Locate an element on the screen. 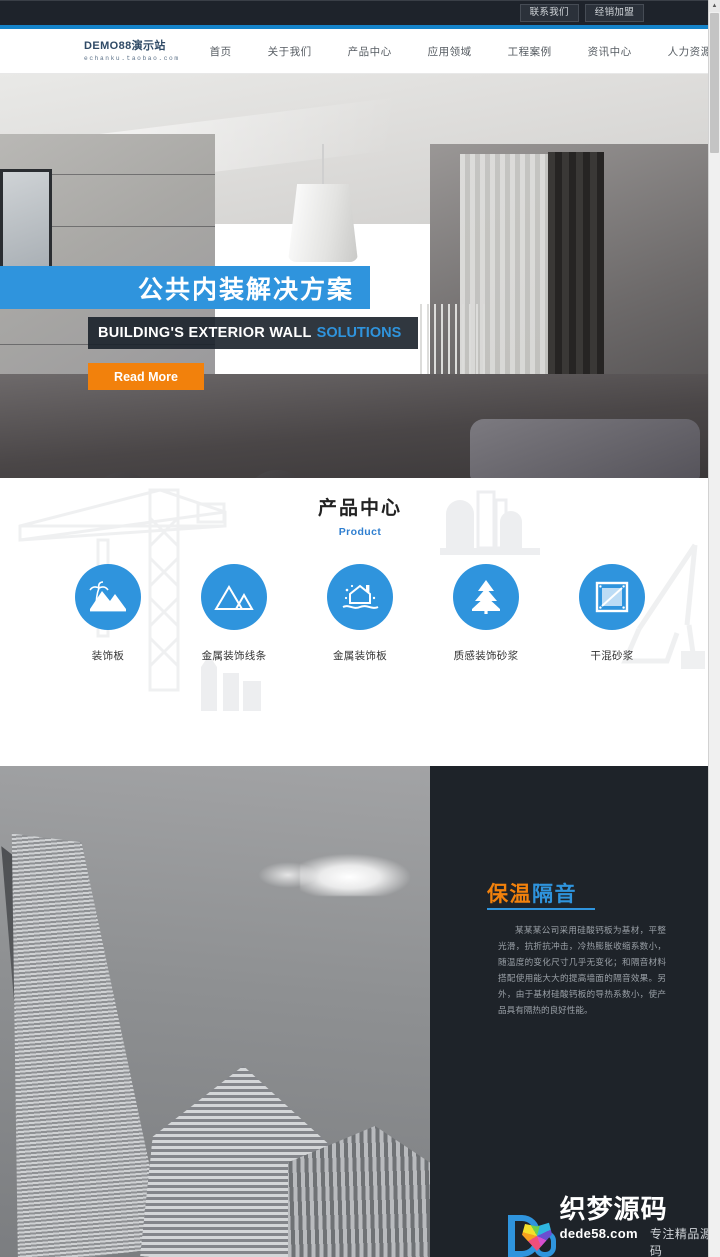 The height and width of the screenshot is (1257, 720). product-label: 质感装饰砂浆 is located at coordinates (486, 656).